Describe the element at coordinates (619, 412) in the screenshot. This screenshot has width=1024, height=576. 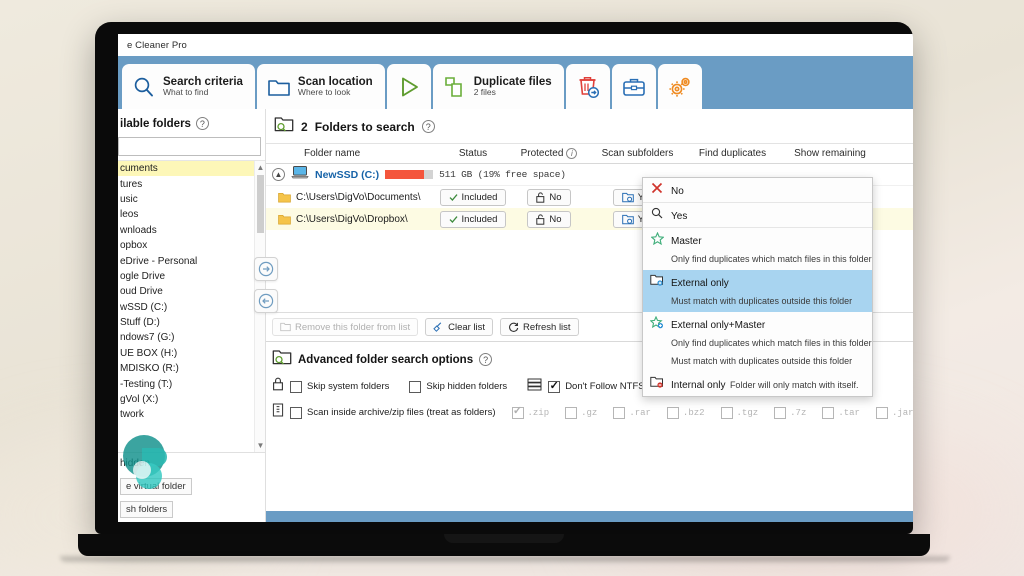
I see `ext-rar-checkbox` at that location.